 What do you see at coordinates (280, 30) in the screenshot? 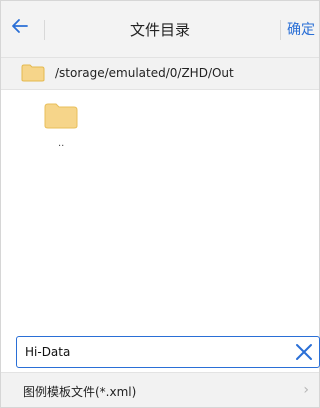
I see `header-separator-right` at bounding box center [280, 30].